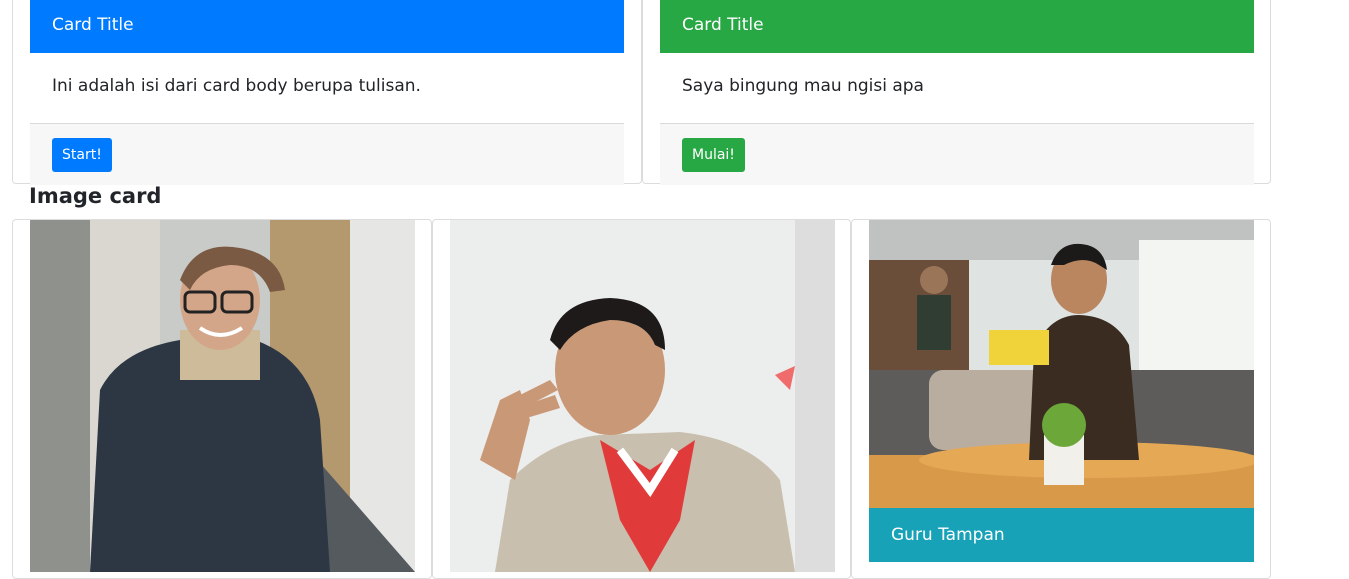 The image size is (1349, 579). Describe the element at coordinates (713, 155) in the screenshot. I see `mulai-button: Mulai!` at that location.